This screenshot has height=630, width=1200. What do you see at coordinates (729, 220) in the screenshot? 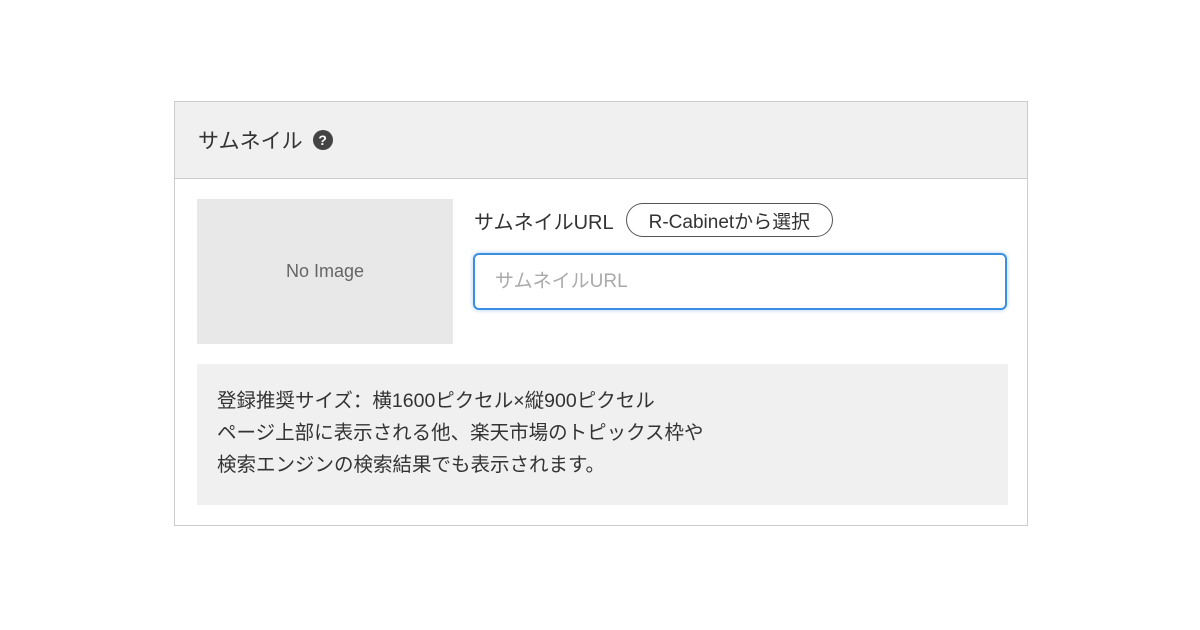
I see `select-from-rcabinet-button: R-Cabinetから選択` at bounding box center [729, 220].